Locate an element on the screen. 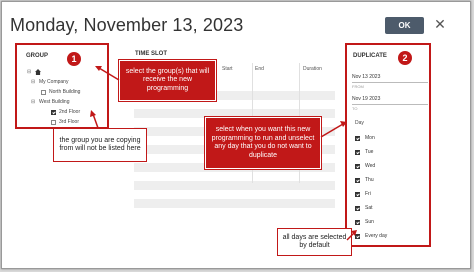 This screenshot has width=474, height=272. day-option-label: Wed is located at coordinates (370, 166).